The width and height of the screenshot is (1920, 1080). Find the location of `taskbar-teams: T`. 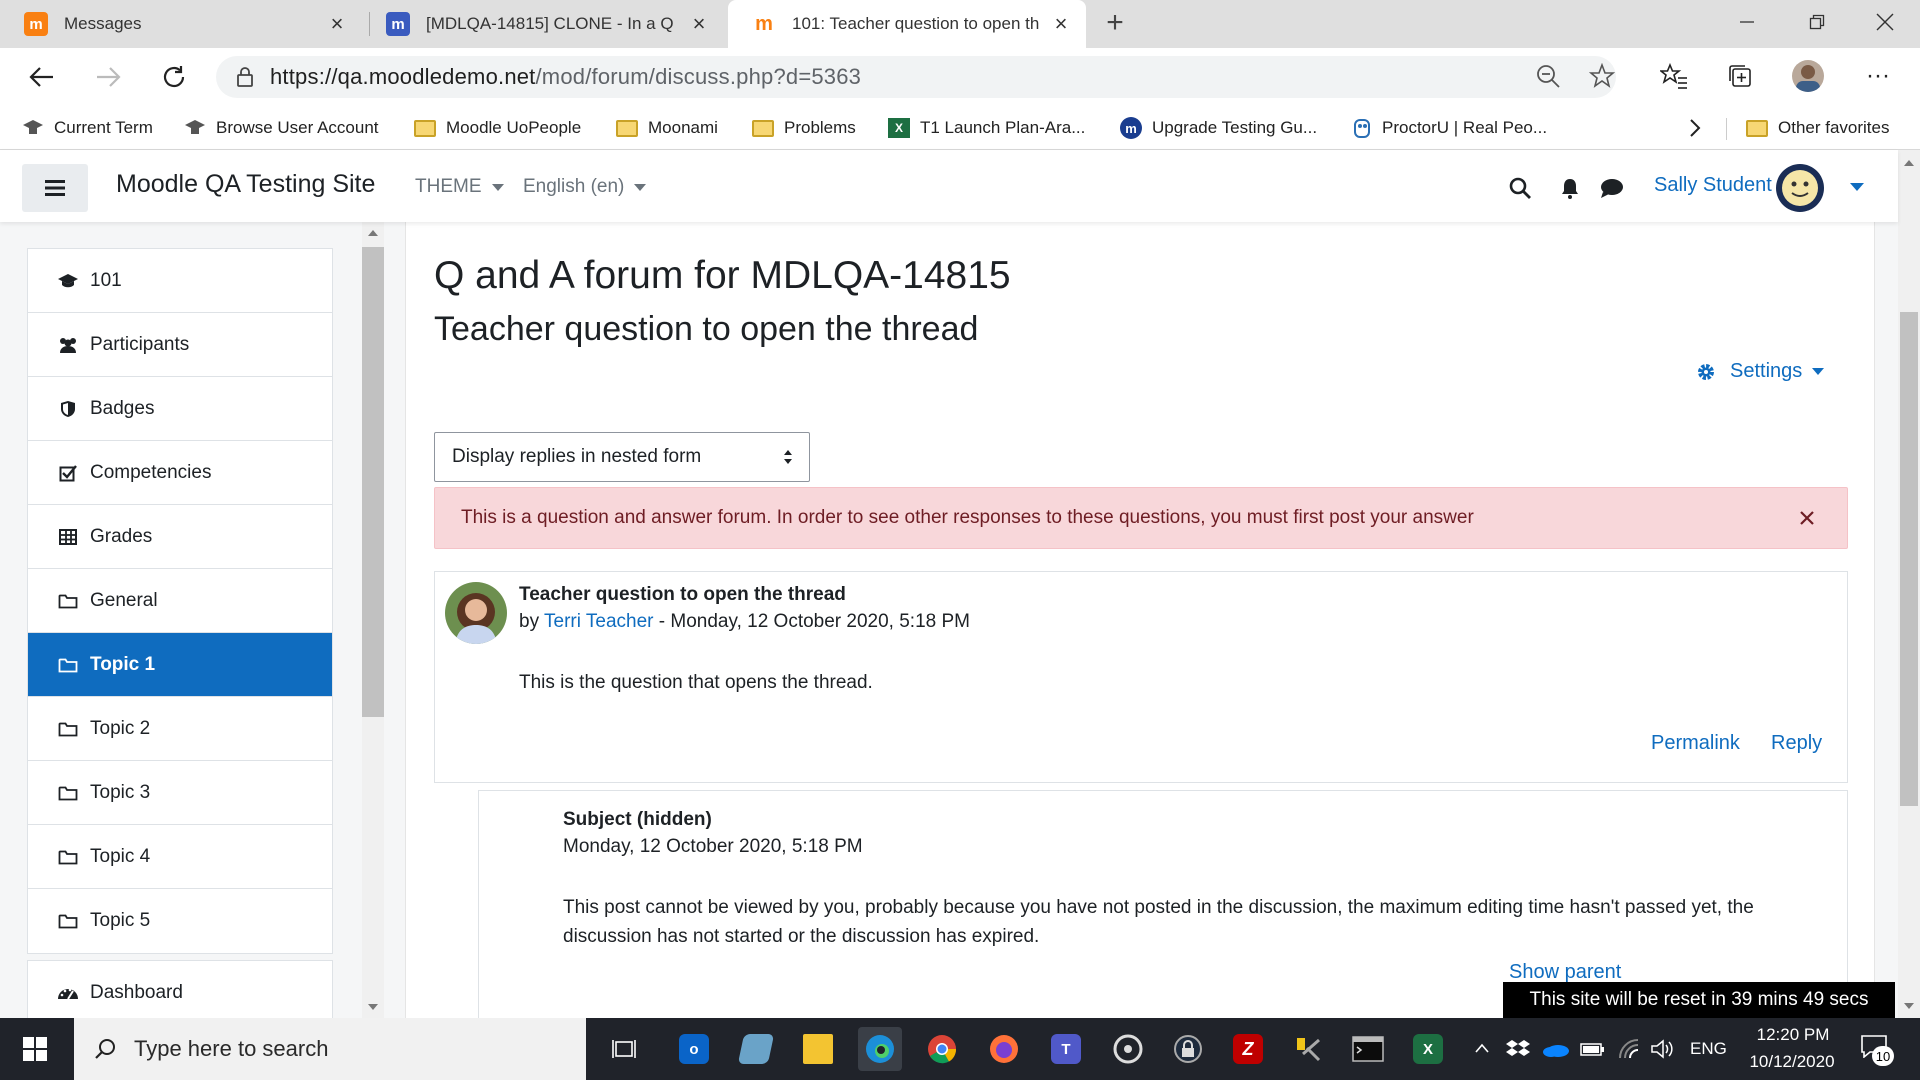

taskbar-teams: T is located at coordinates (1066, 1049).